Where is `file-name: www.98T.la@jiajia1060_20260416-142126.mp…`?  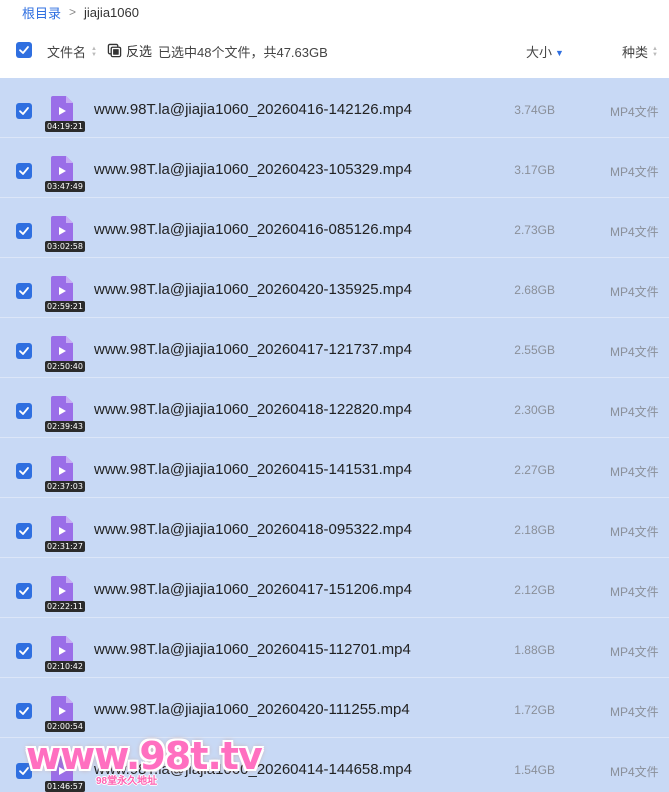
file-name: www.98T.la@jiajia1060_20260416-142126.mp… is located at coordinates (253, 109).